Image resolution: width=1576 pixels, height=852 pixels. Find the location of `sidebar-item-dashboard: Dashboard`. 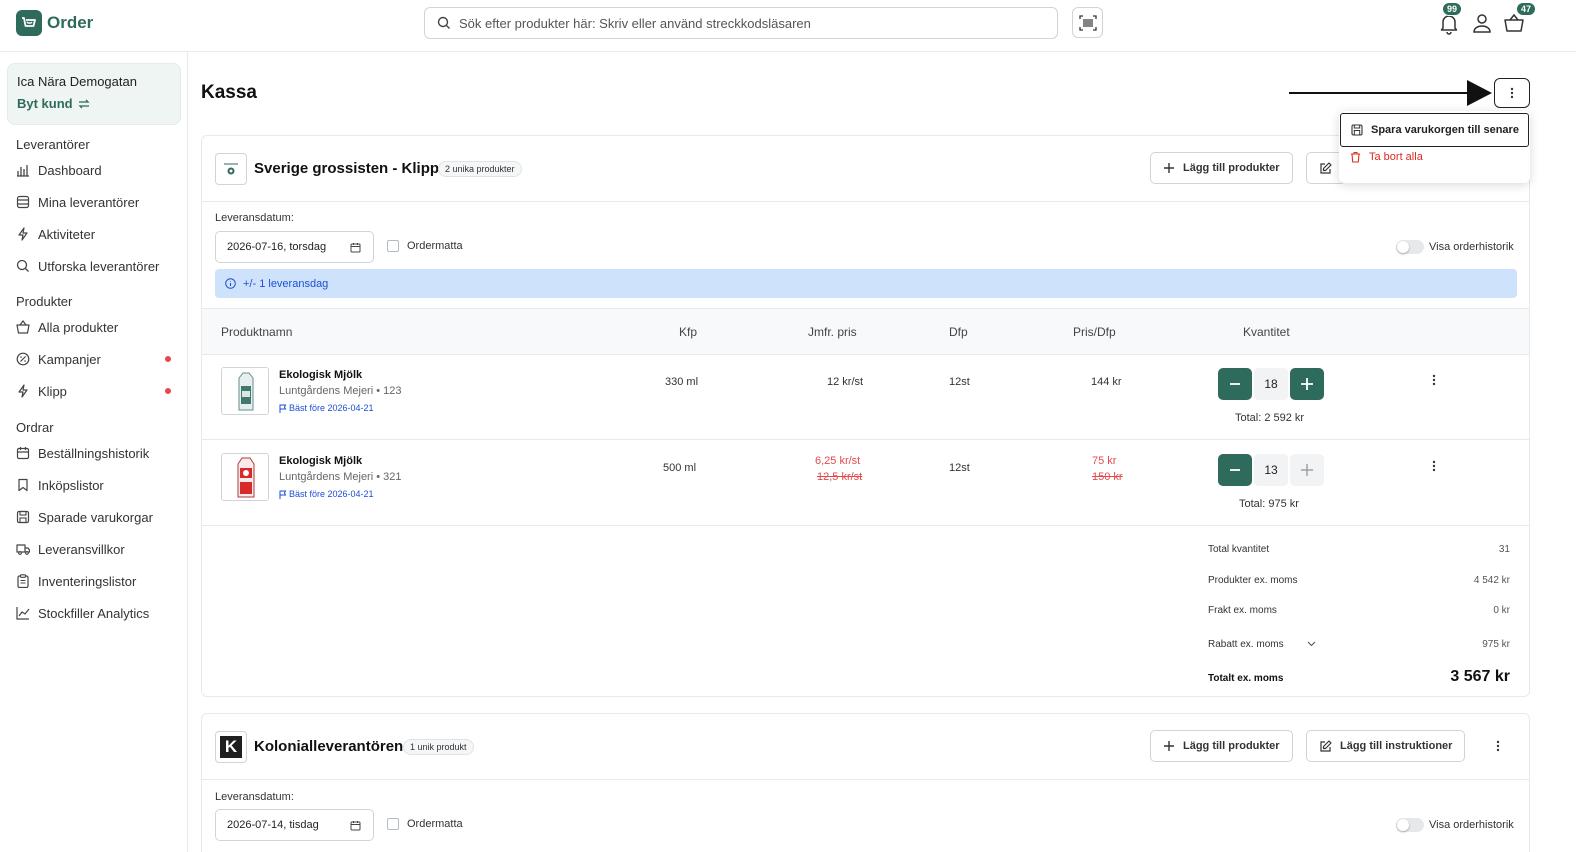

sidebar-item-dashboard: Dashboard is located at coordinates (96, 170).